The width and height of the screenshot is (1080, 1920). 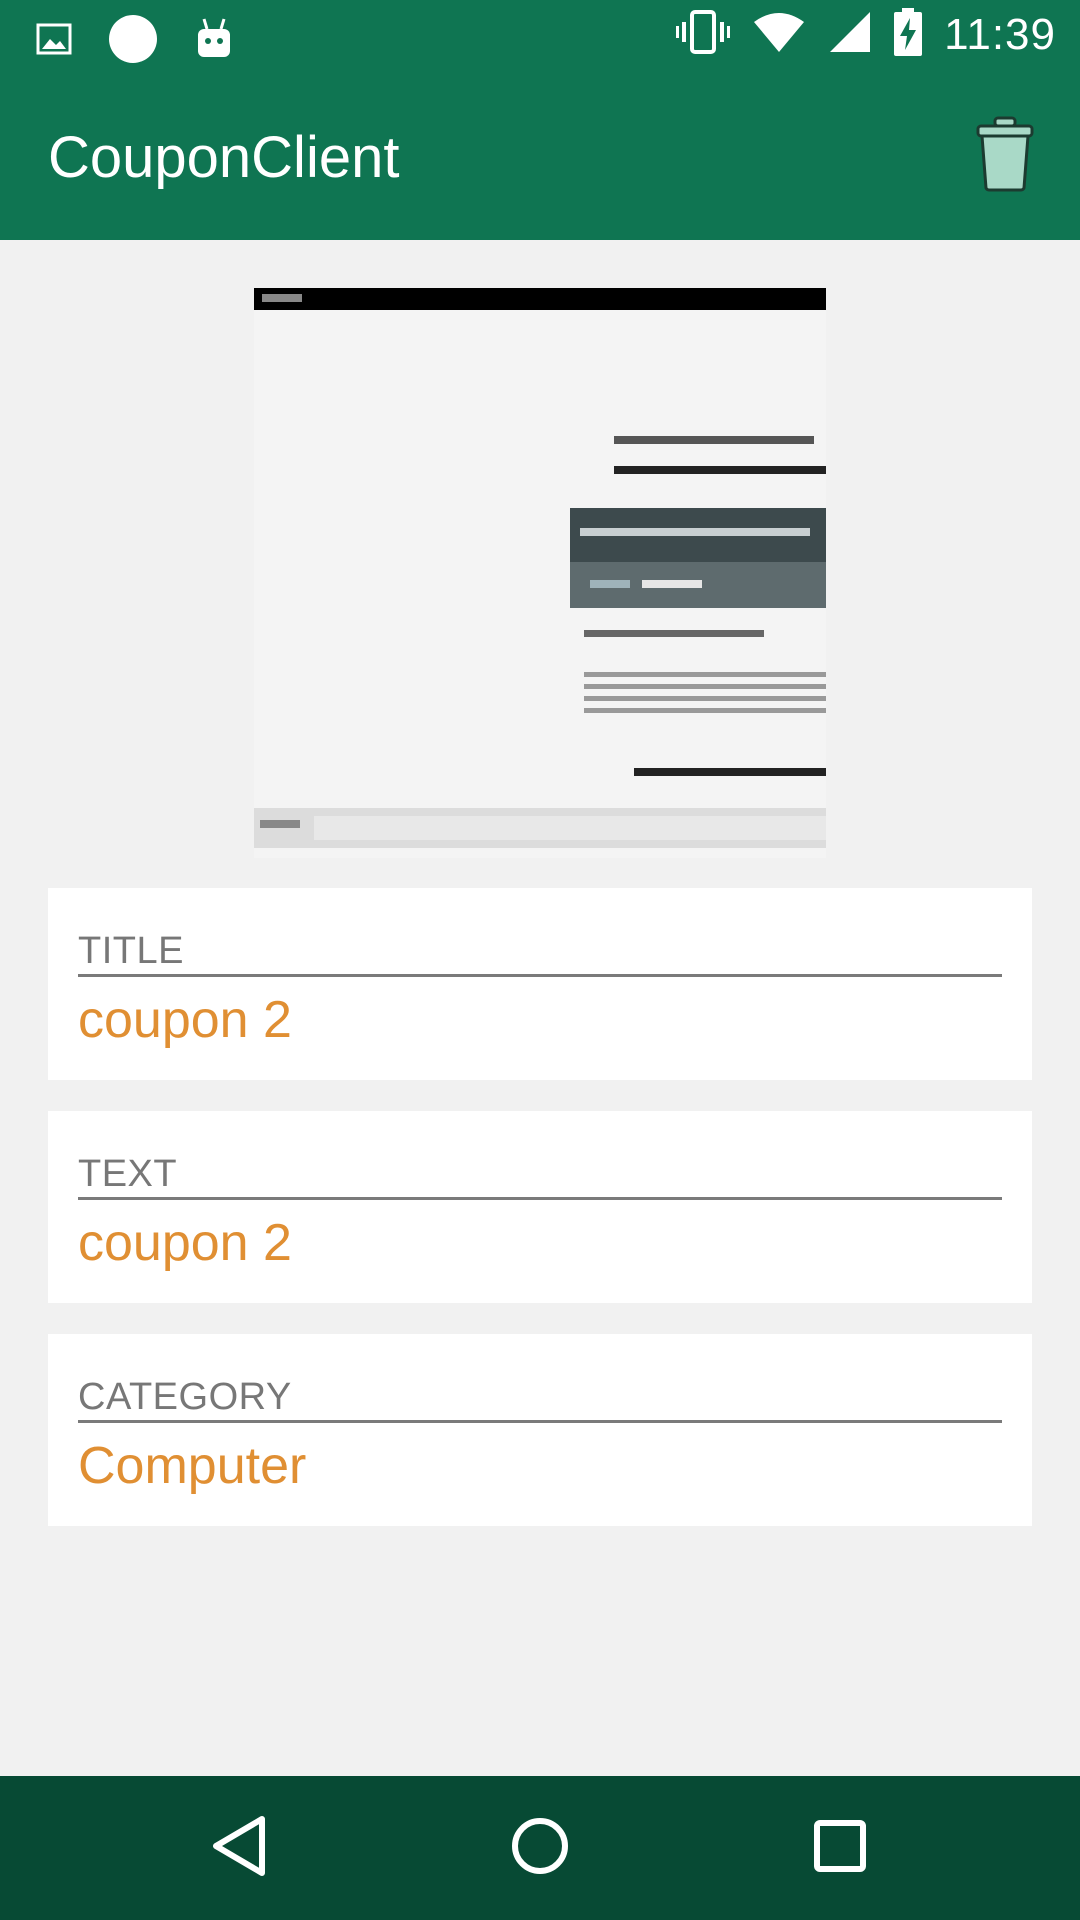 I want to click on home-icon, so click(x=540, y=1848).